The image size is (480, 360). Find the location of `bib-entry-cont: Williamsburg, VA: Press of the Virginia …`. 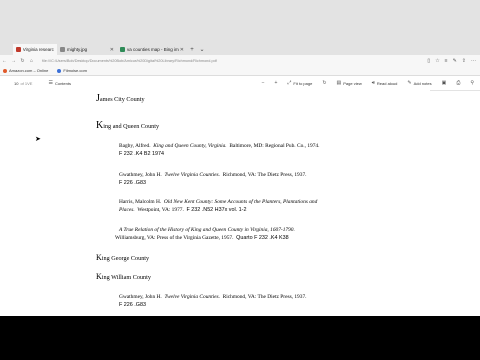

bib-entry-cont: Williamsburg, VA: Press of the Virginia … is located at coordinates (267, 238).